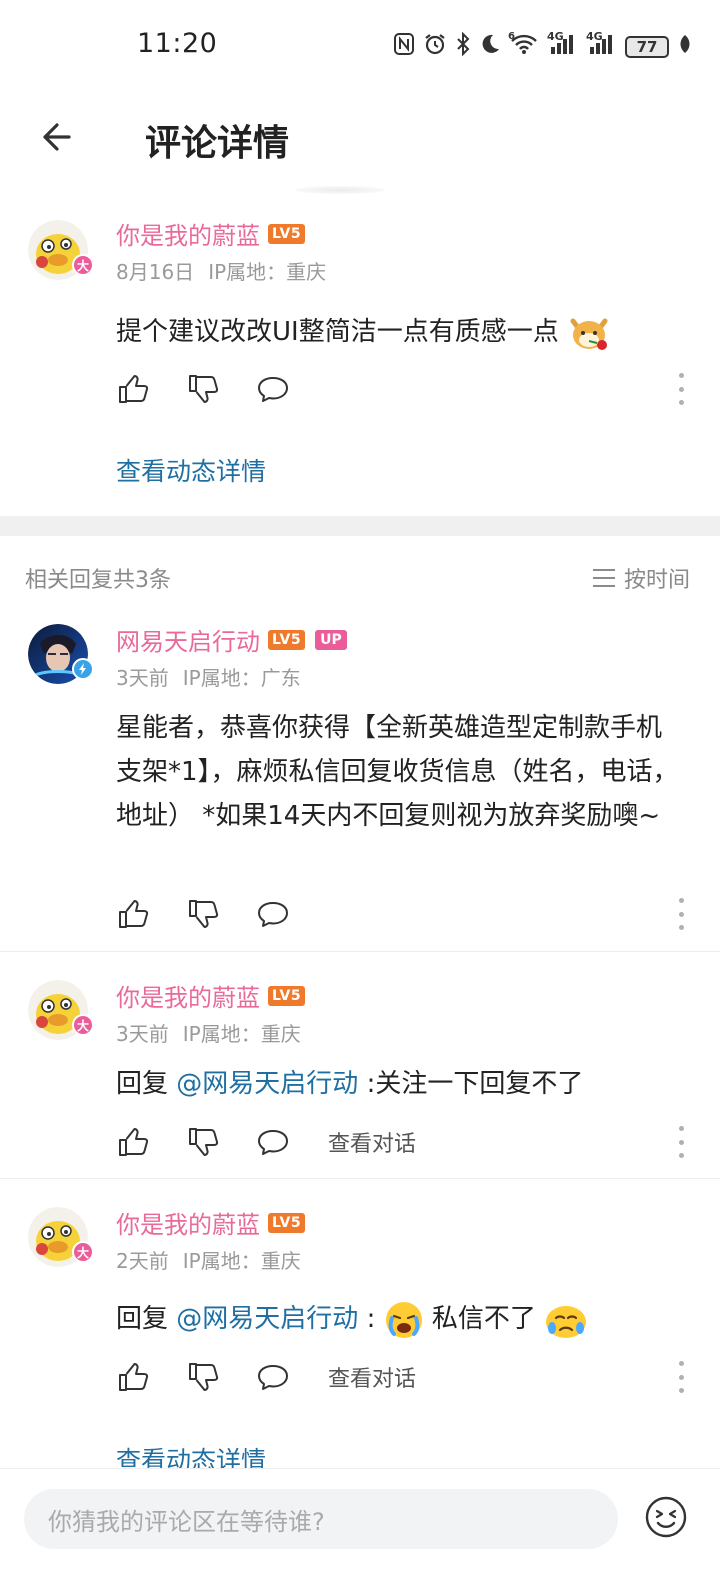 The height and width of the screenshot is (1584, 720). Describe the element at coordinates (155, 272) in the screenshot. I see `comment-date: 8月16日` at that location.